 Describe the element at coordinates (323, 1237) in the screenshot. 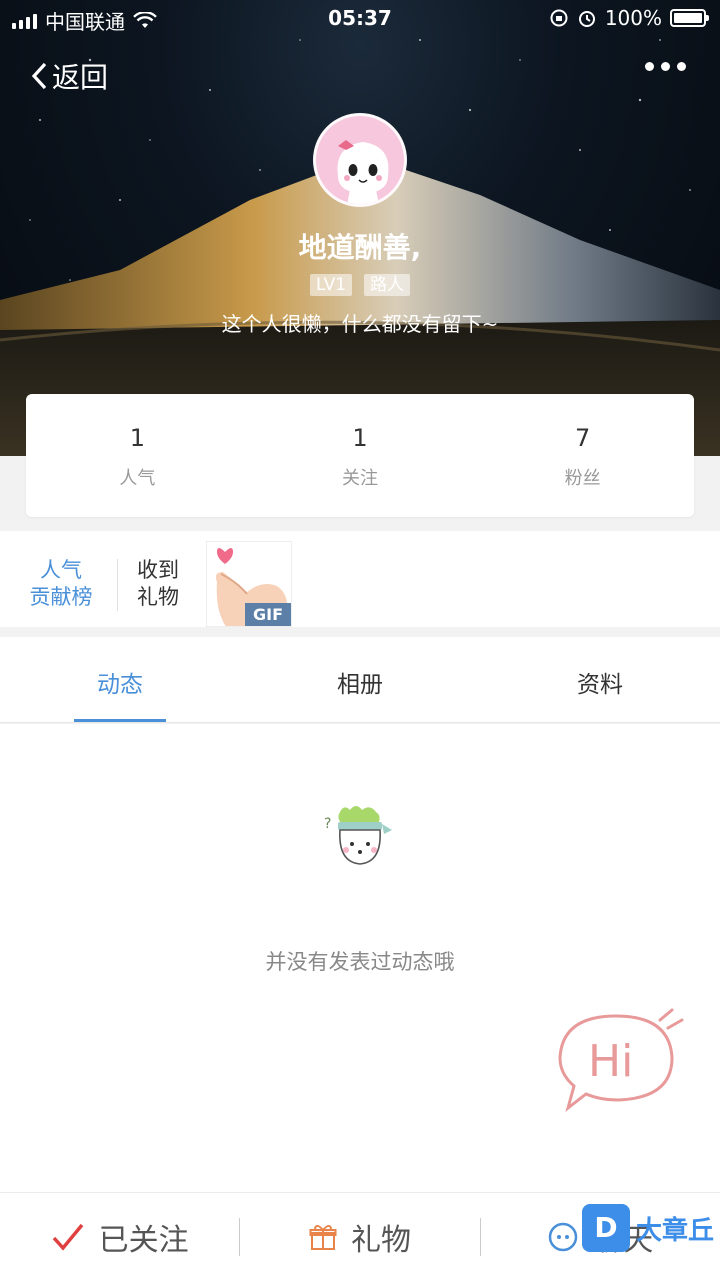

I see `gift-icon` at that location.